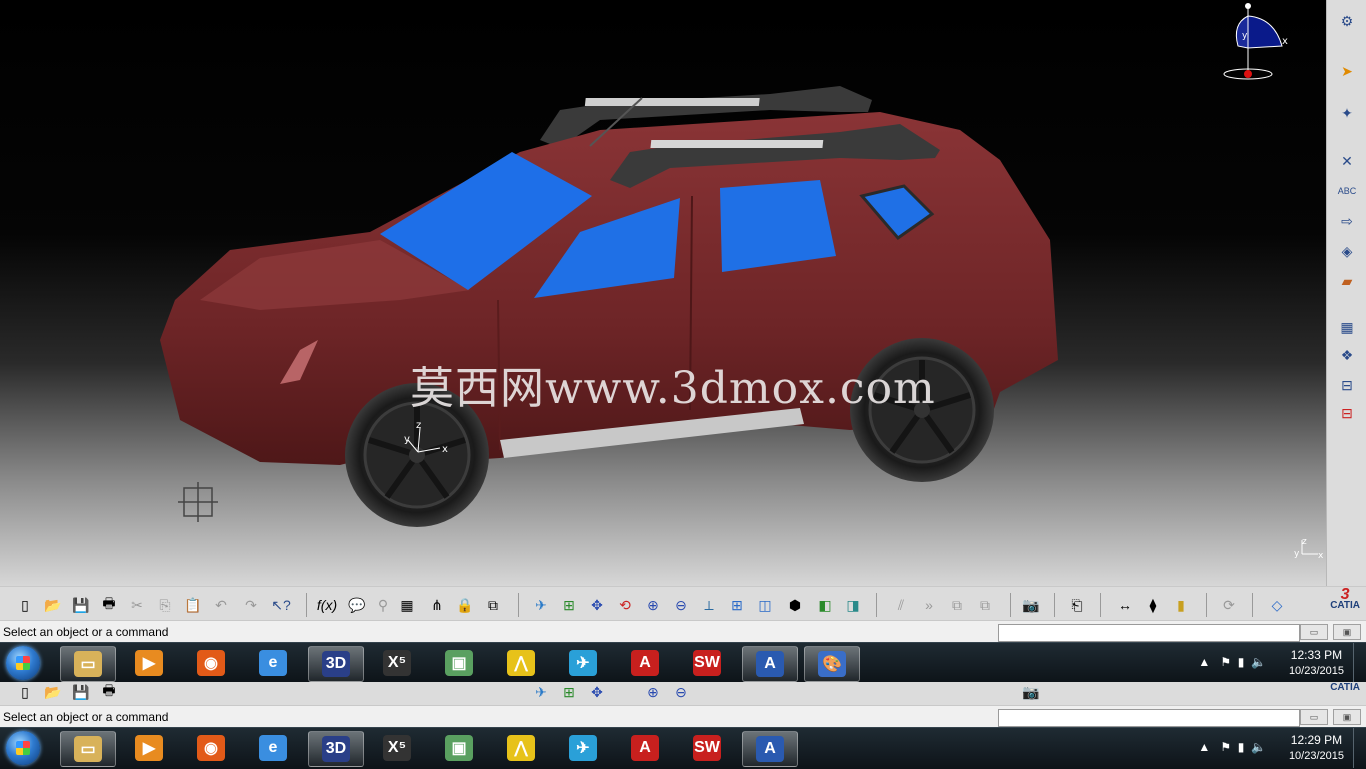 The width and height of the screenshot is (1366, 769). I want to click on text-abc-icon: ABC, so click(1347, 191).